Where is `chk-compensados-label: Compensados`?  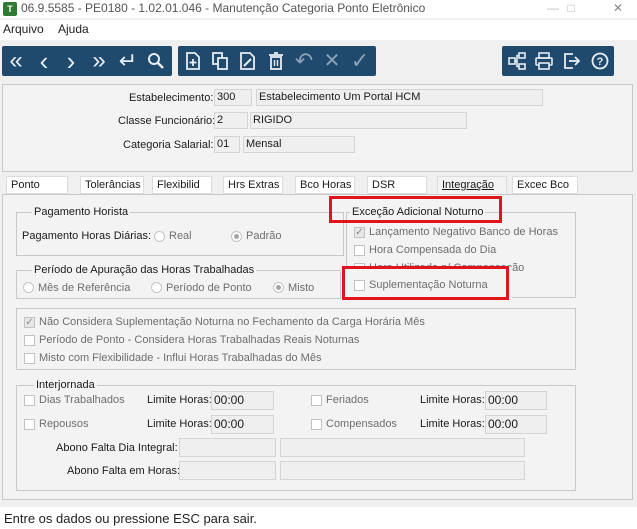
chk-compensados-label: Compensados is located at coordinates (361, 424).